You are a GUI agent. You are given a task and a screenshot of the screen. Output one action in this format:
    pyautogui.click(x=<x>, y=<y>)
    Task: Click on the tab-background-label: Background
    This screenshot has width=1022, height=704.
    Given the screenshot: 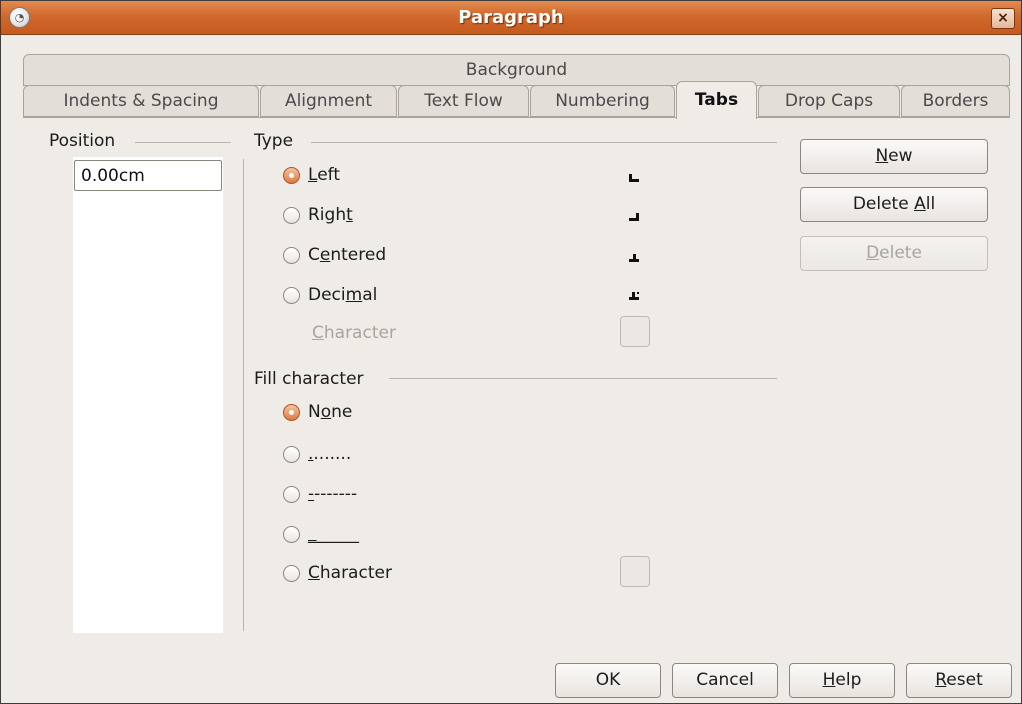 What is the action you would take?
    pyautogui.click(x=516, y=70)
    